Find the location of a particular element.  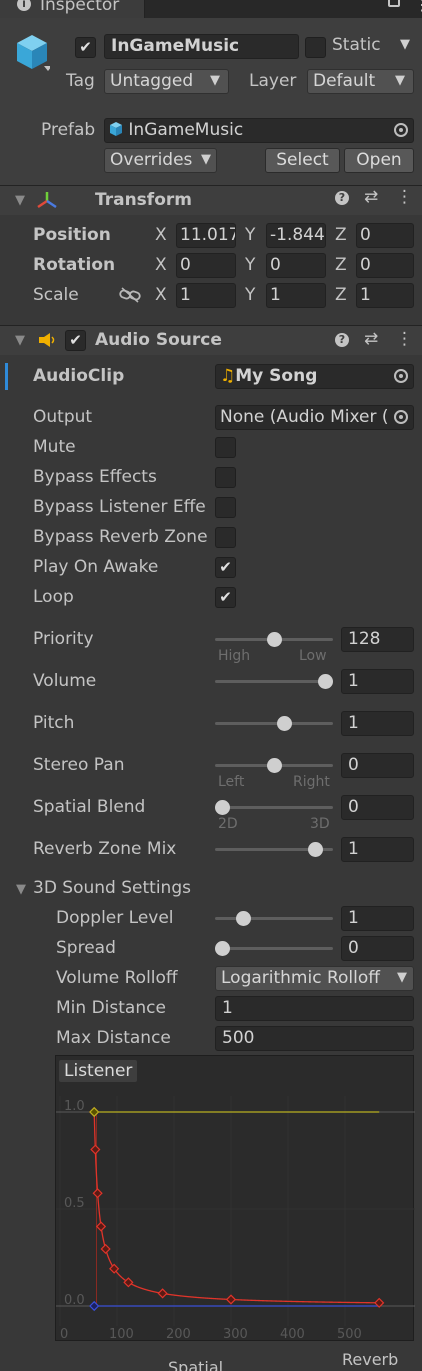

overrides-dropdown: Overrides ▼ is located at coordinates (160, 160).